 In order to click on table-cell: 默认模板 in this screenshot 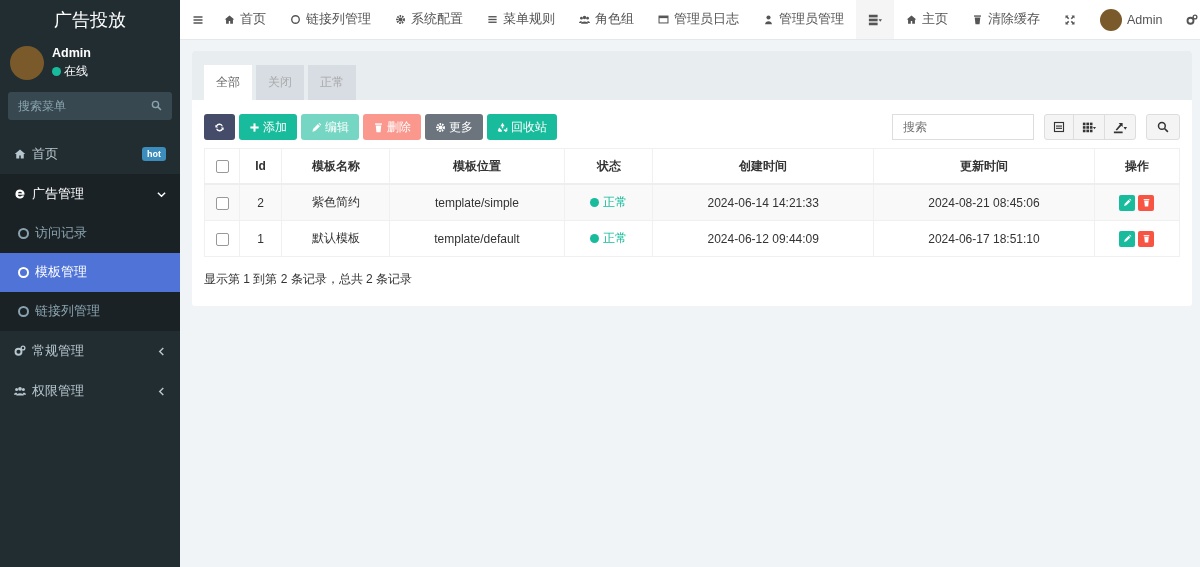, I will do `click(335, 238)`.